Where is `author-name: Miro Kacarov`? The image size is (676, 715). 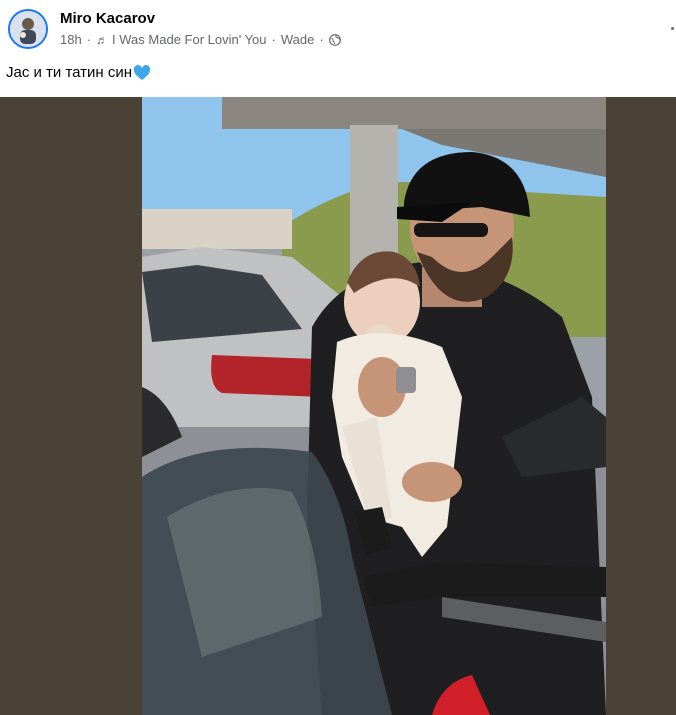 author-name: Miro Kacarov is located at coordinates (107, 18).